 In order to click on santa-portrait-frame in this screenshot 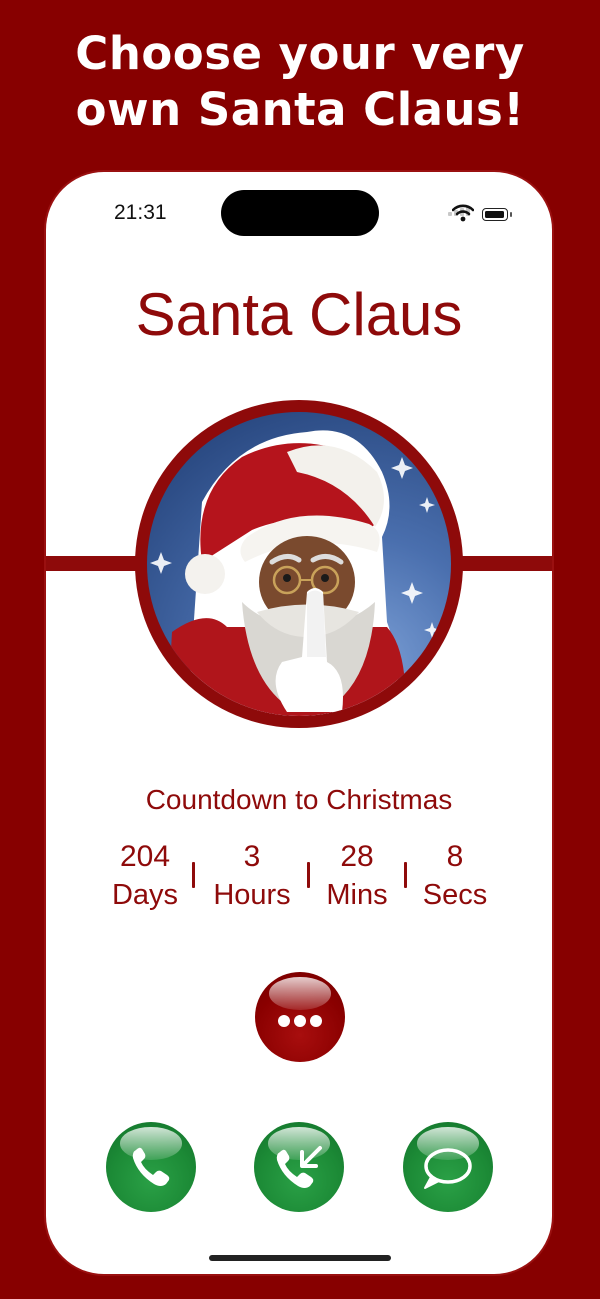, I will do `click(299, 564)`.